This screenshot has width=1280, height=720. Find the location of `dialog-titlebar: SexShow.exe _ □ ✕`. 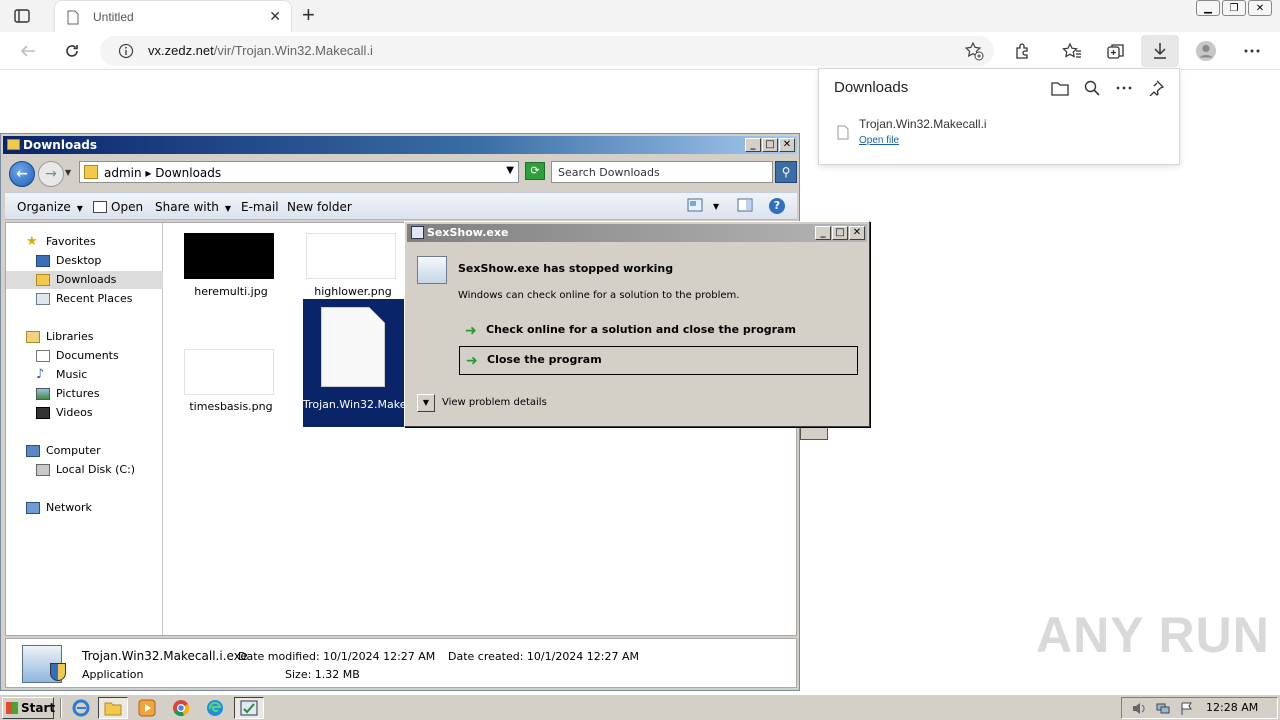

dialog-titlebar: SexShow.exe _ □ ✕ is located at coordinates (637, 233).